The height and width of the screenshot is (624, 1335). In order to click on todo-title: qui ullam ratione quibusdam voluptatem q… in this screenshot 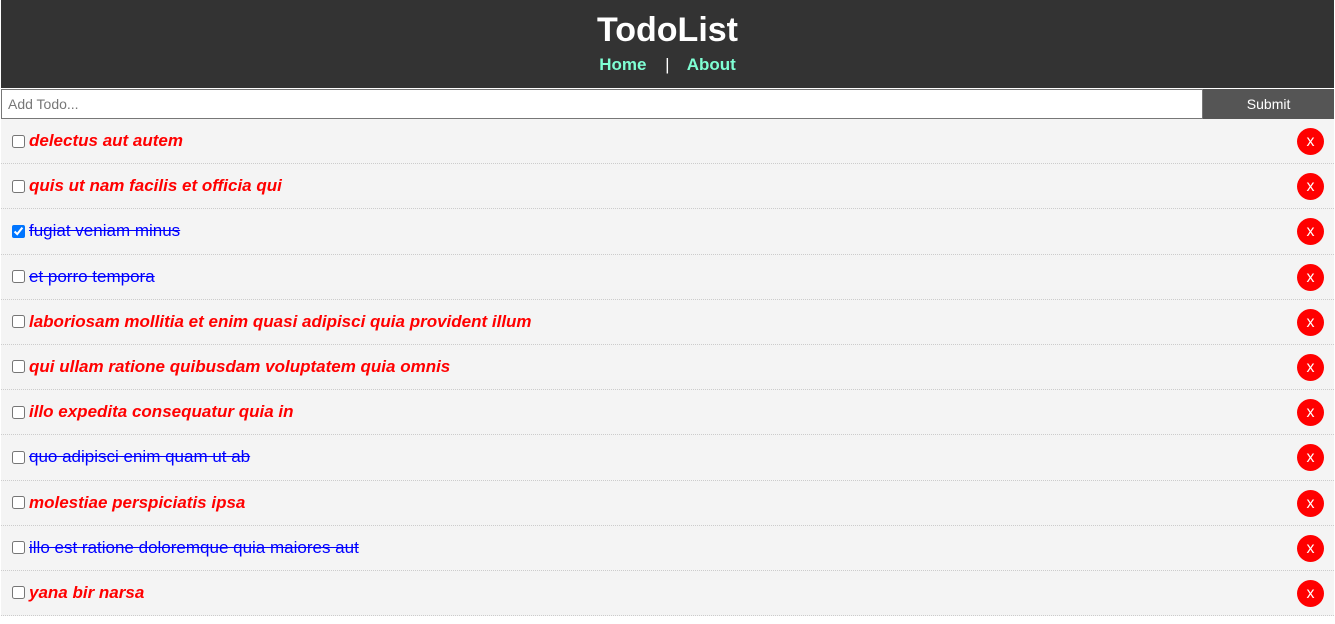, I will do `click(240, 366)`.